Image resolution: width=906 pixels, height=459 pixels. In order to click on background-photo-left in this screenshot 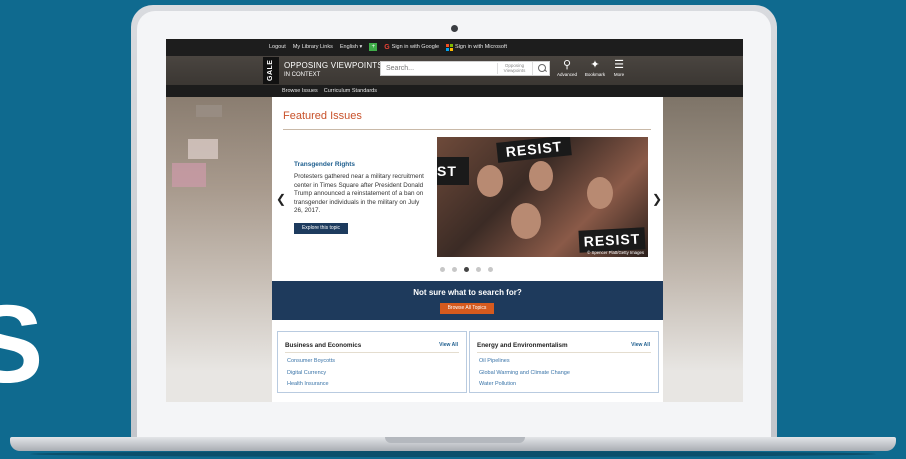, I will do `click(219, 249)`.